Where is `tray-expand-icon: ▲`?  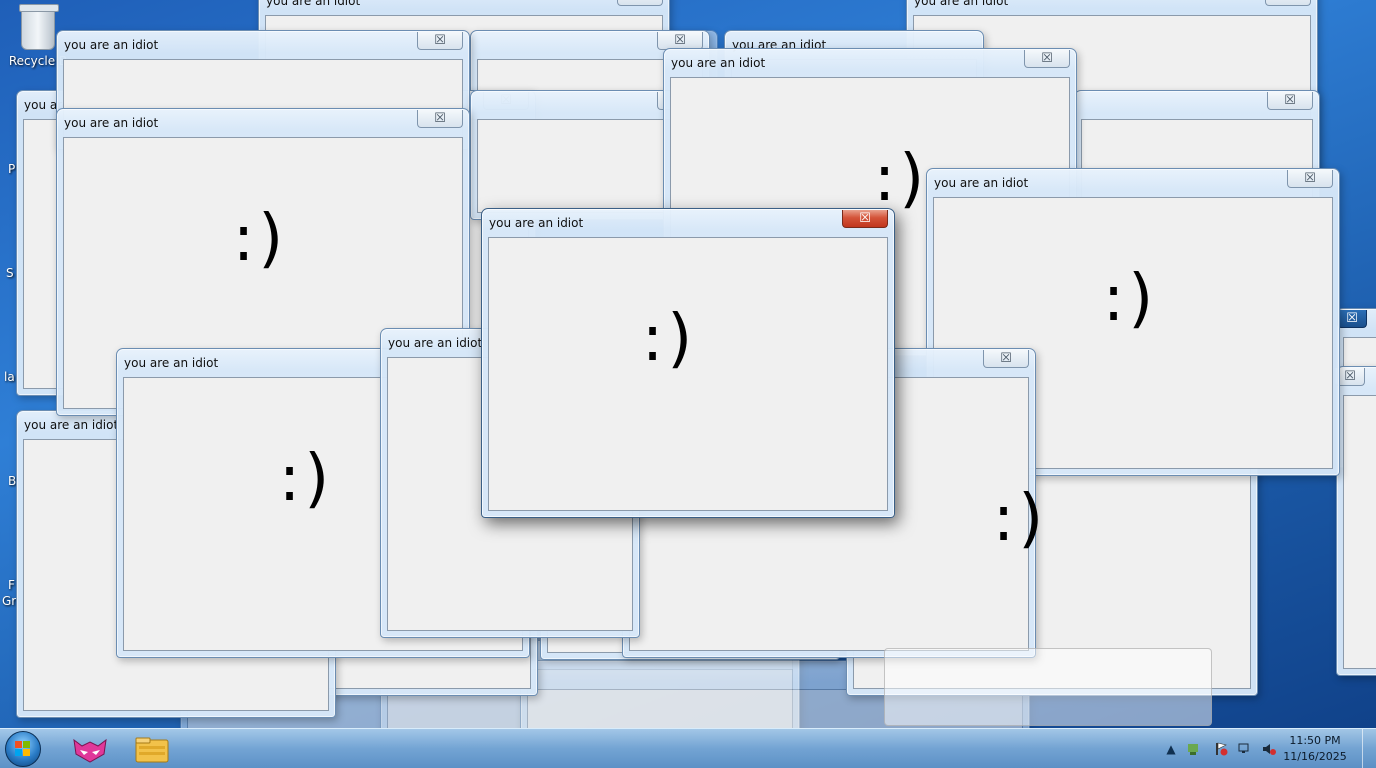
tray-expand-icon: ▲ is located at coordinates (1171, 749).